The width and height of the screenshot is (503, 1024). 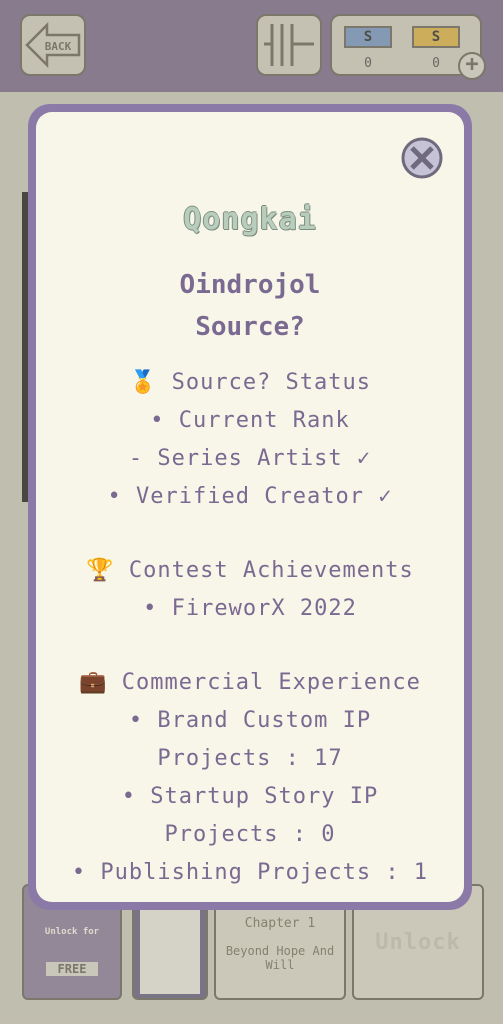 What do you see at coordinates (250, 458) in the screenshot?
I see `series-artist-item: - Series Artist ✓` at bounding box center [250, 458].